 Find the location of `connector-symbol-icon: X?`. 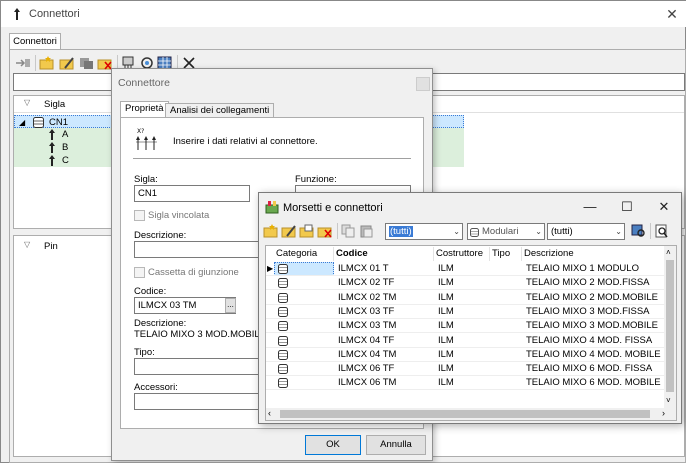

connector-symbol-icon: X? is located at coordinates (148, 140).